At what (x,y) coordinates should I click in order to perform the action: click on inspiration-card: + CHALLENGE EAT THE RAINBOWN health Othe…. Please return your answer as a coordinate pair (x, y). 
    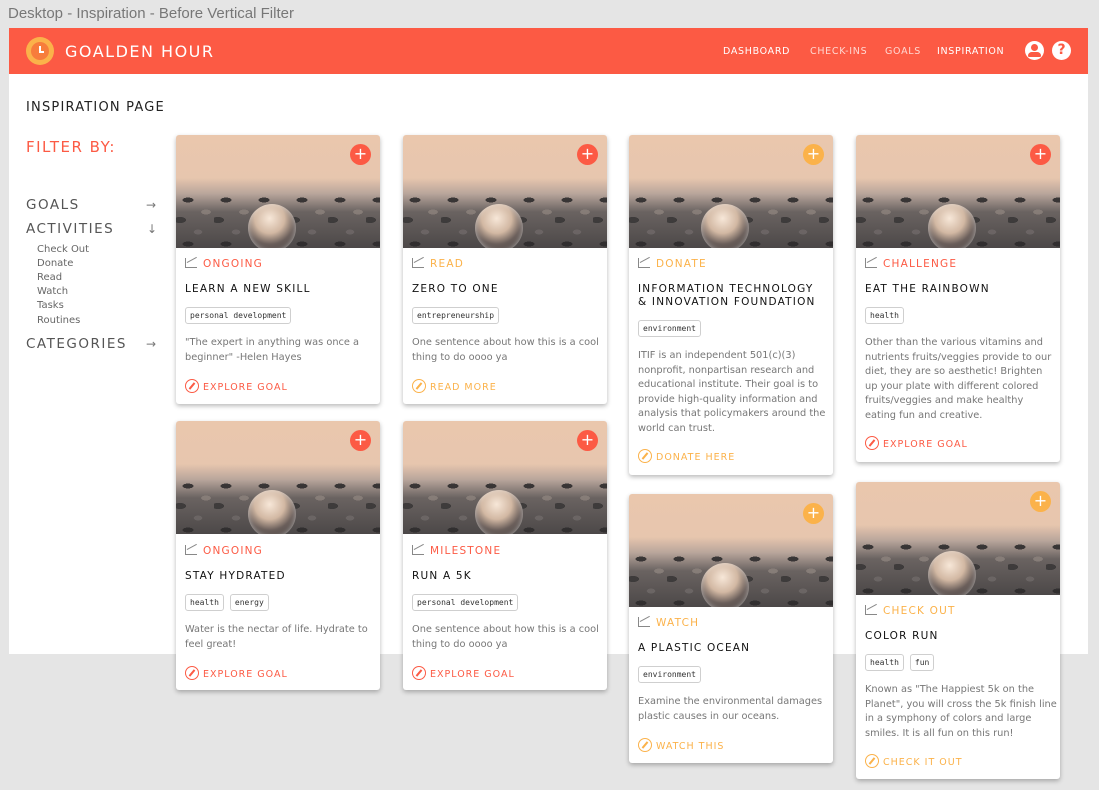
    Looking at the image, I should click on (958, 298).